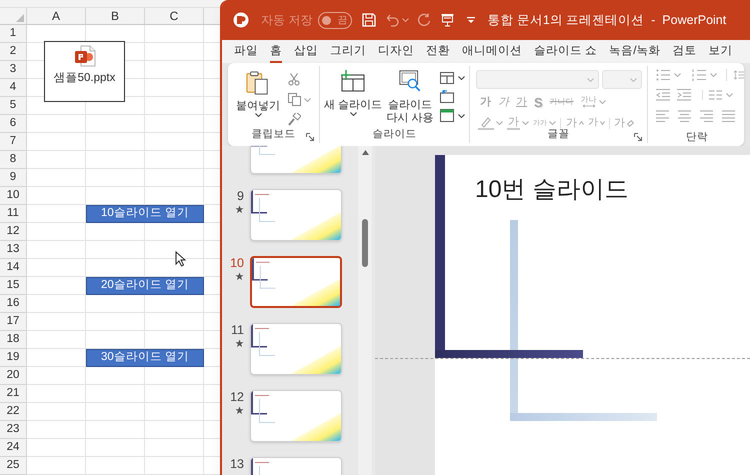  I want to click on row-header: 24, so click(13, 448).